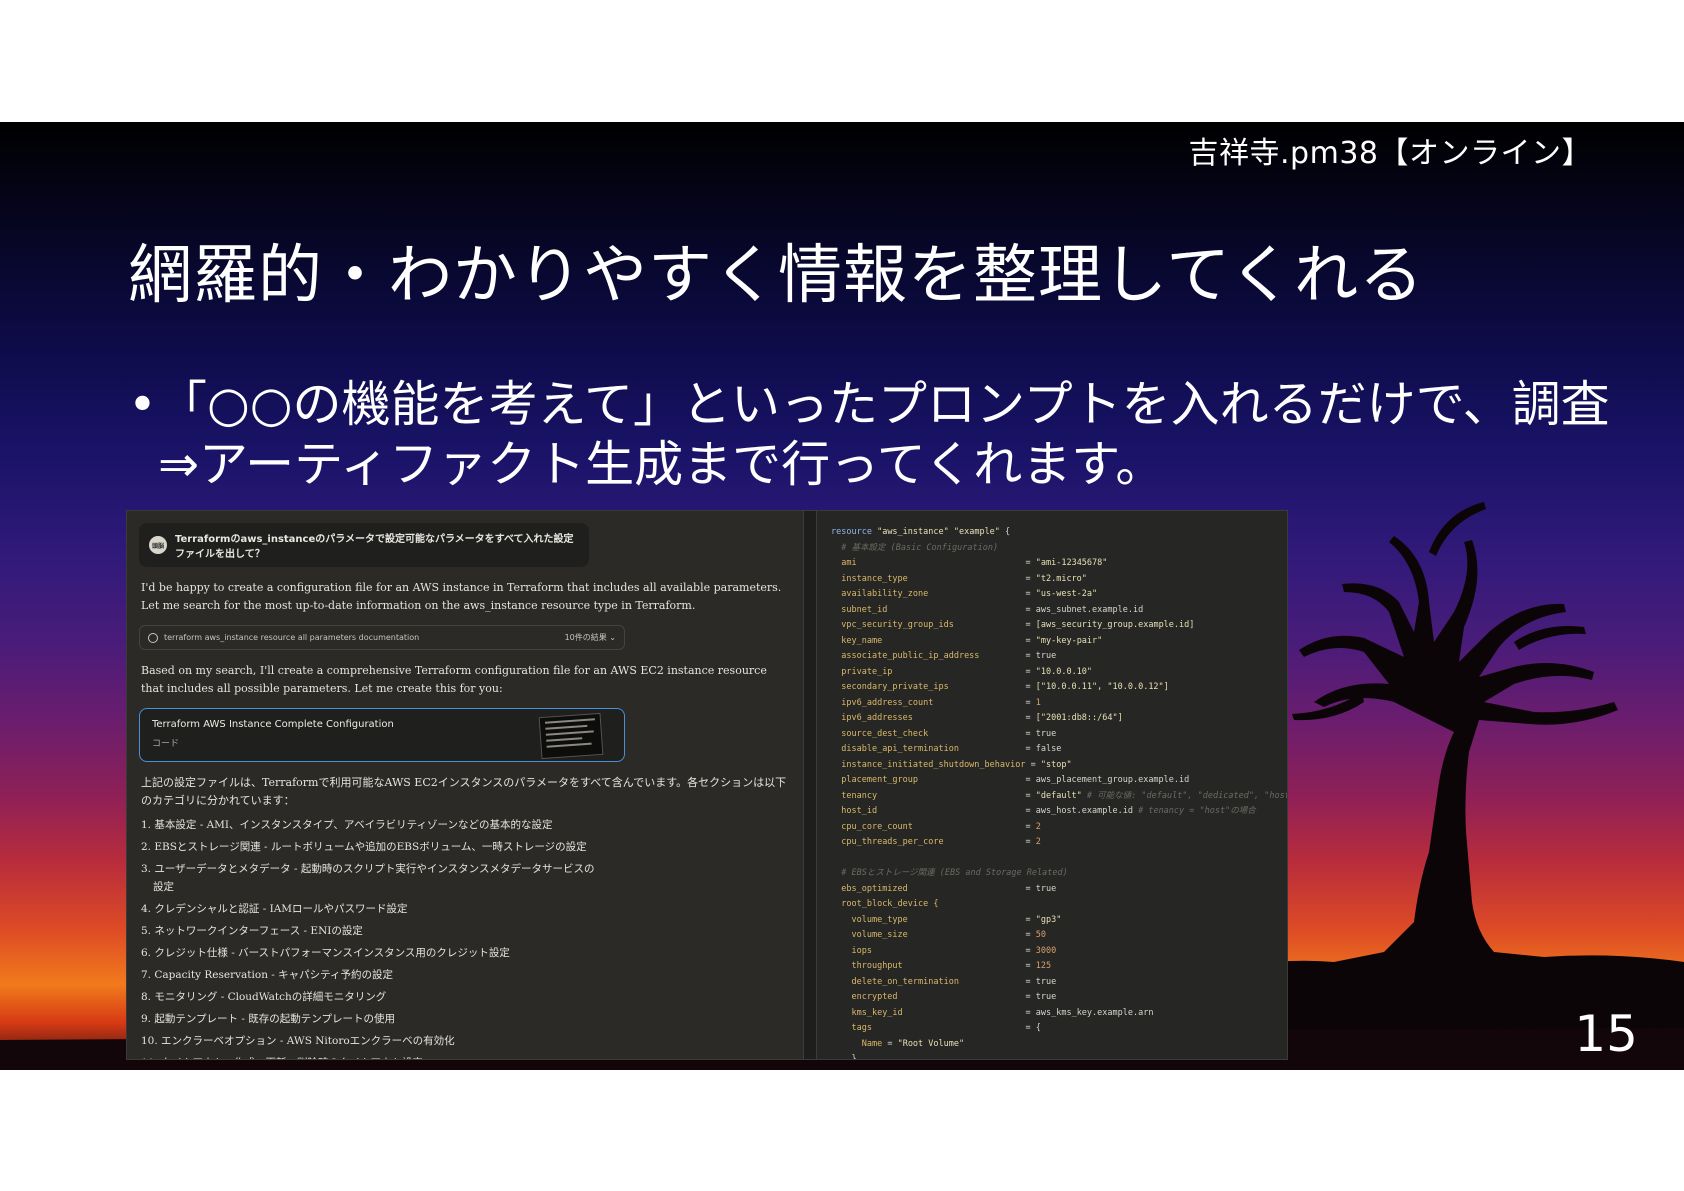  What do you see at coordinates (571, 736) in the screenshot?
I see `artifact-thumbnail` at bounding box center [571, 736].